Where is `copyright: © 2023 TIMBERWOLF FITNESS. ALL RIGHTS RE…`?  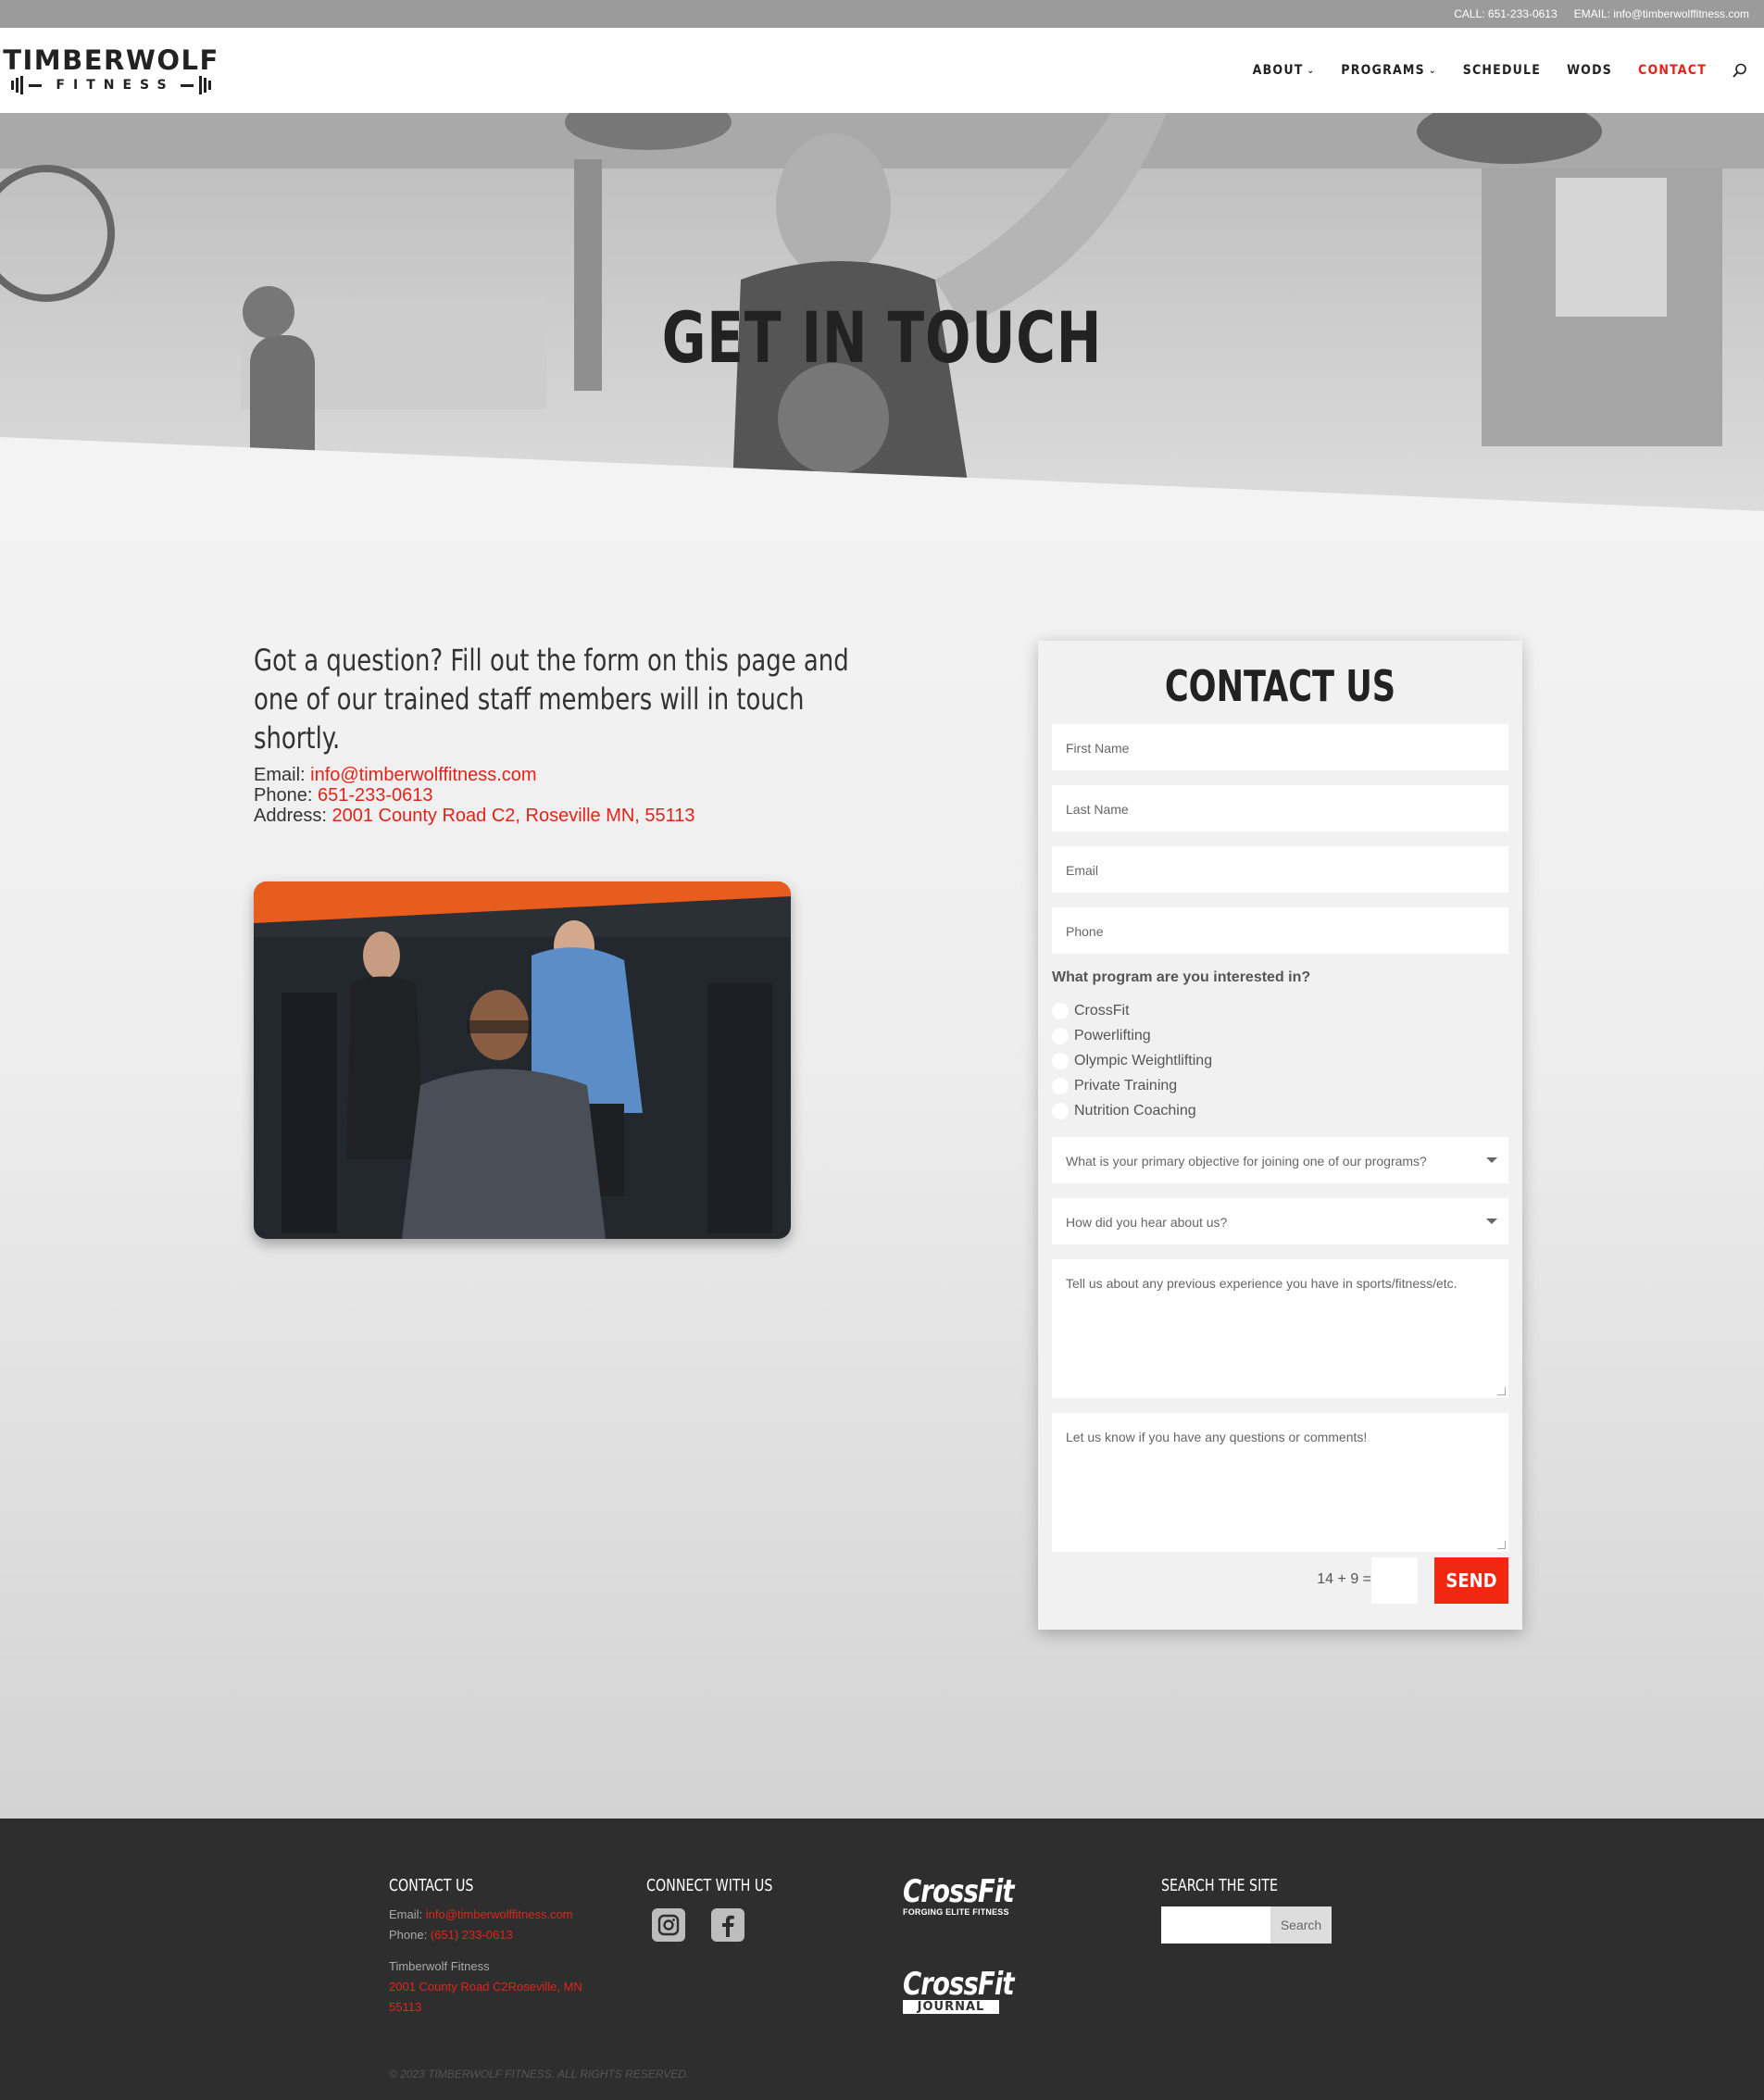 copyright: © 2023 TIMBERWOLF FITNESS. ALL RIGHTS RE… is located at coordinates (540, 2074).